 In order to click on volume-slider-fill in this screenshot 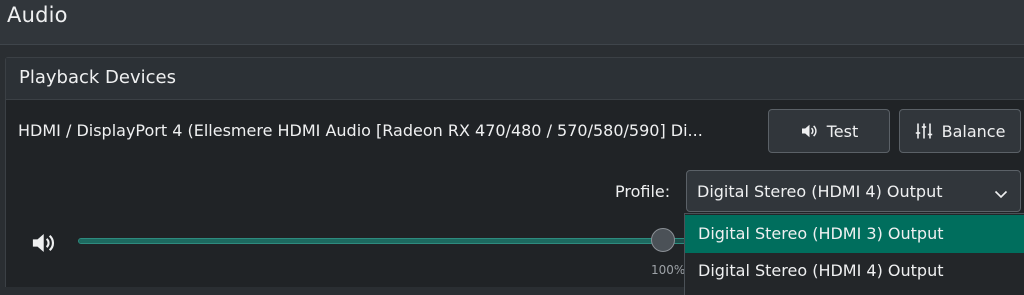, I will do `click(372, 241)`.